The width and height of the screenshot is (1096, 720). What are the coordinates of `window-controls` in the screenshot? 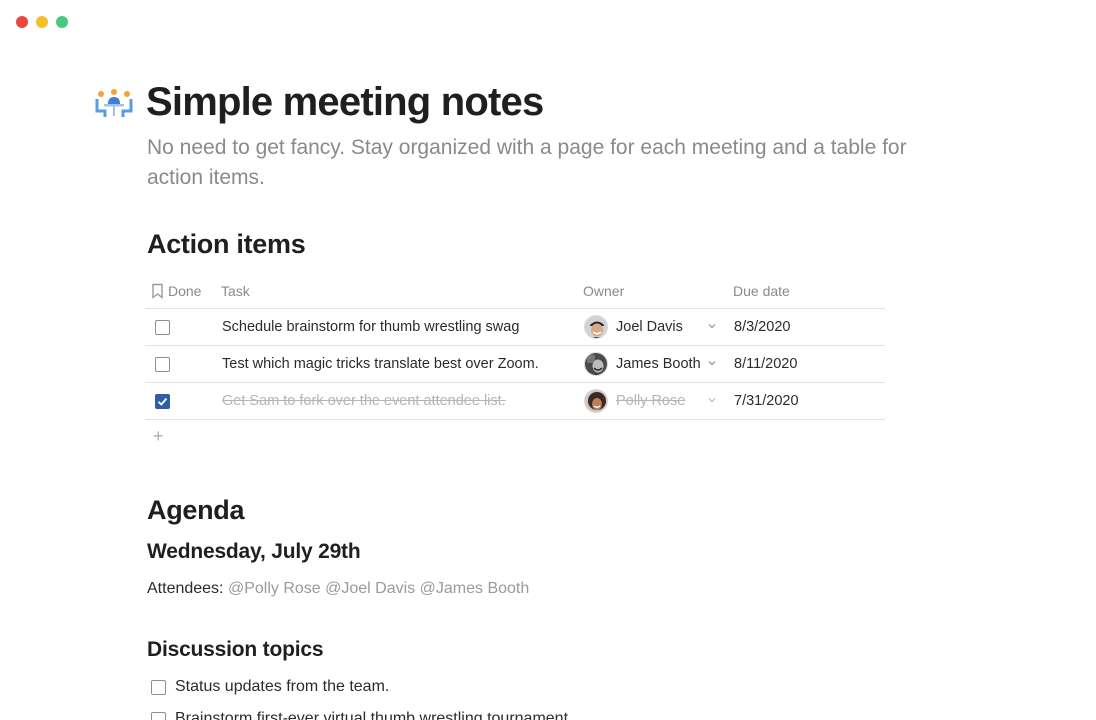 It's located at (42, 22).